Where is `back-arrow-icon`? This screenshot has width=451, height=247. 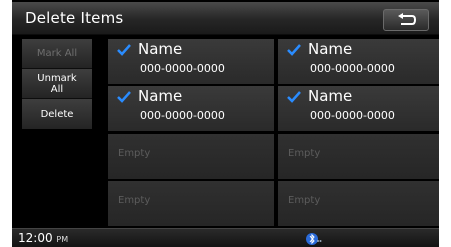
back-arrow-icon is located at coordinates (407, 19).